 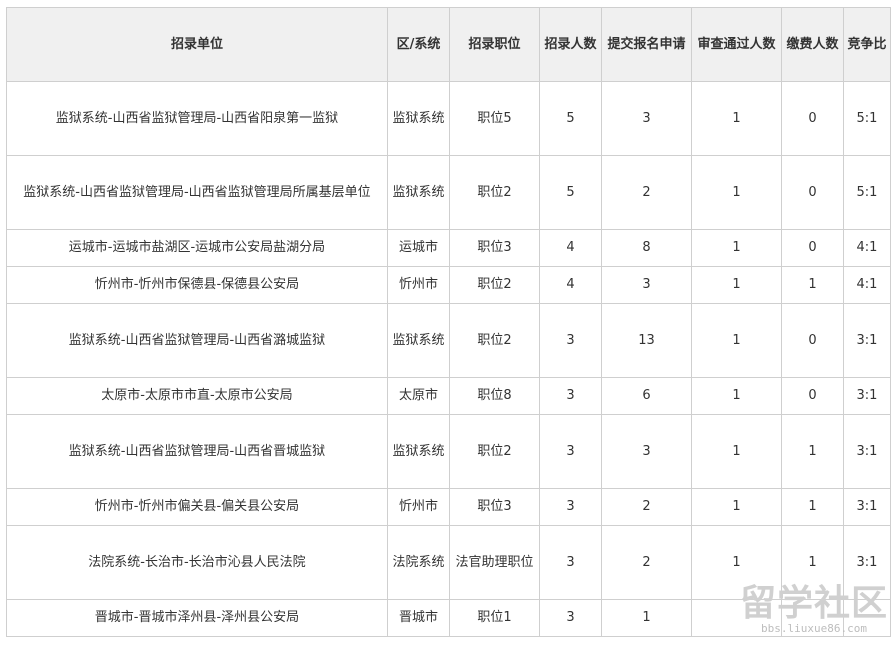 I want to click on watermark-url: bbs.liuxue86.com, so click(x=814, y=628).